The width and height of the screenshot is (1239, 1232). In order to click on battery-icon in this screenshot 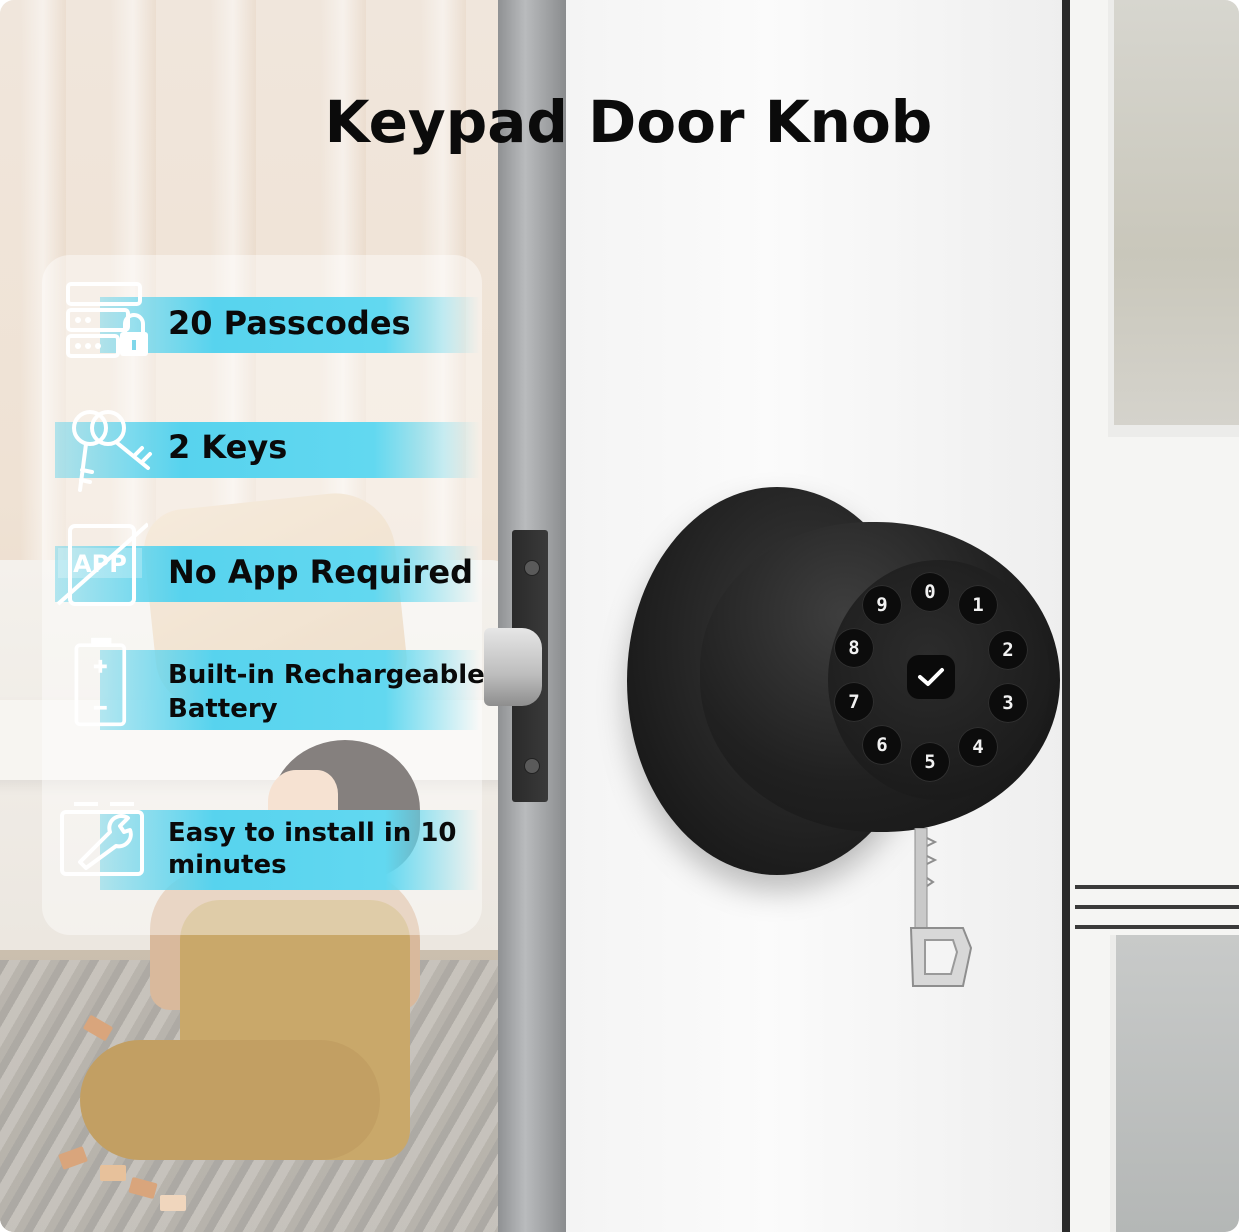, I will do `click(100, 682)`.